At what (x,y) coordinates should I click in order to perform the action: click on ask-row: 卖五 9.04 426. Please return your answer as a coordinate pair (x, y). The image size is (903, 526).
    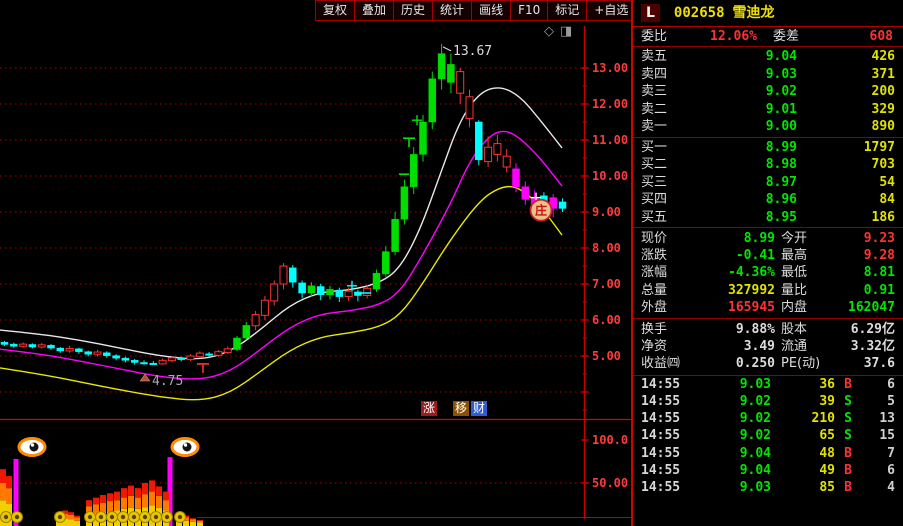
    Looking at the image, I should click on (768, 57).